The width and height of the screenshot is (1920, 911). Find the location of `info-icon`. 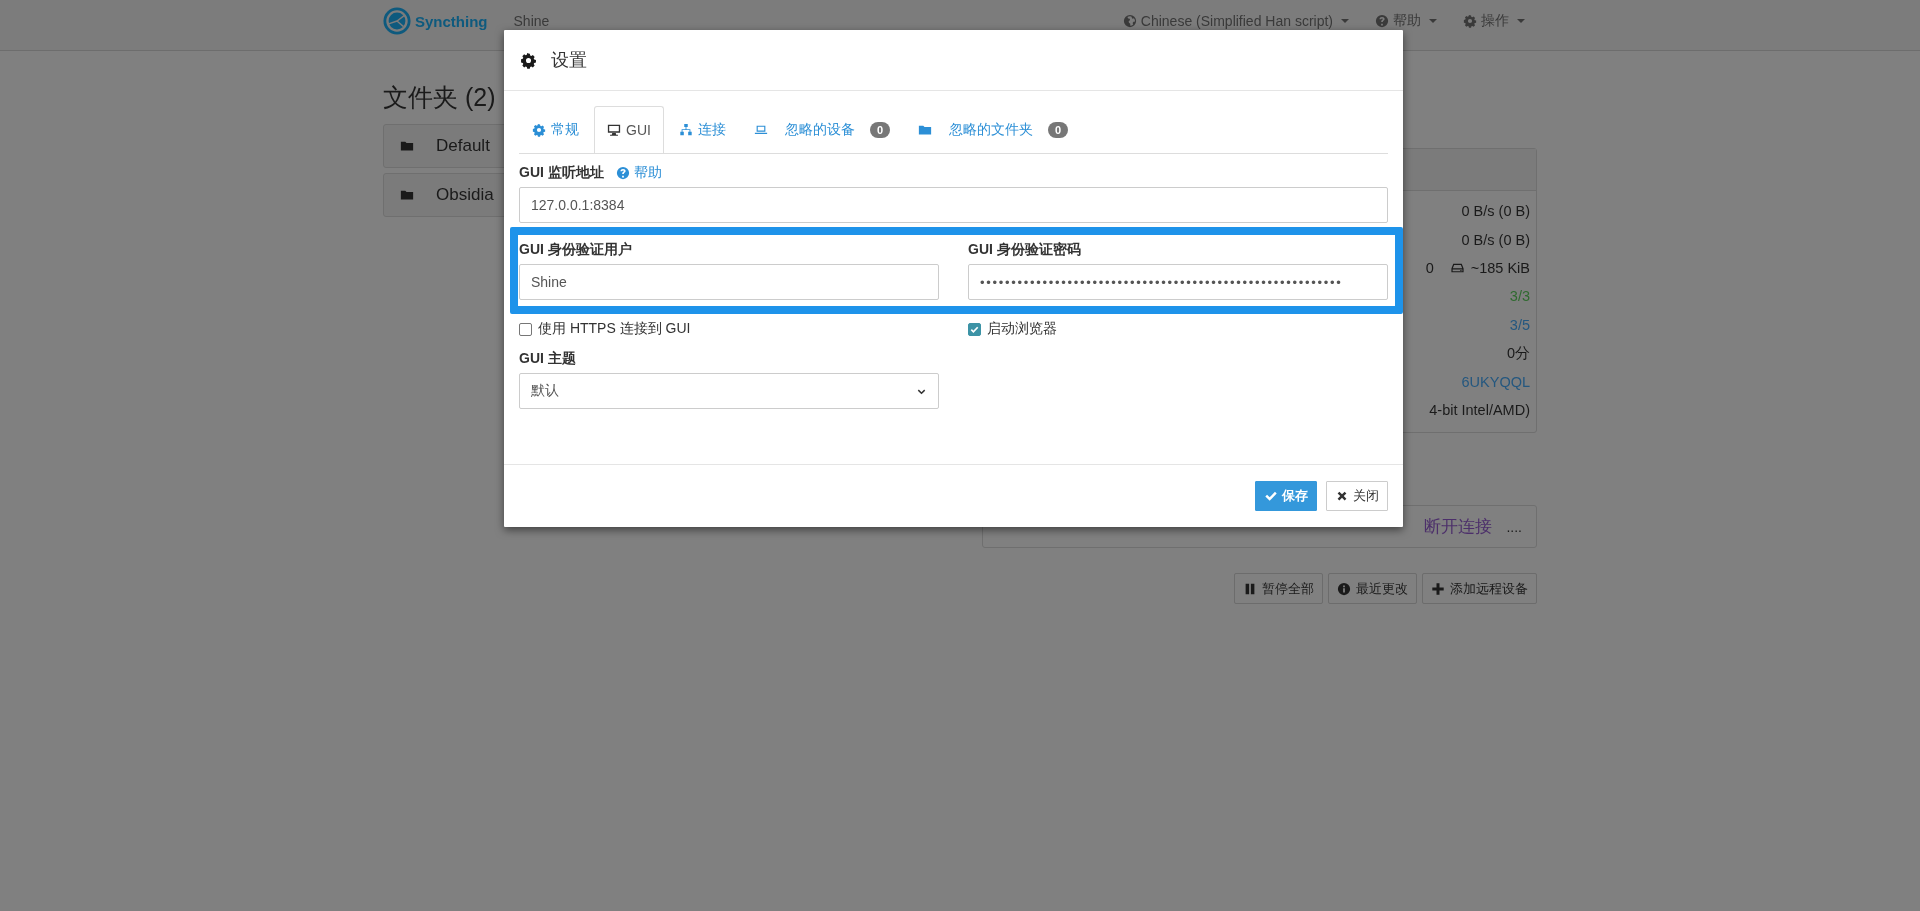

info-icon is located at coordinates (1344, 588).